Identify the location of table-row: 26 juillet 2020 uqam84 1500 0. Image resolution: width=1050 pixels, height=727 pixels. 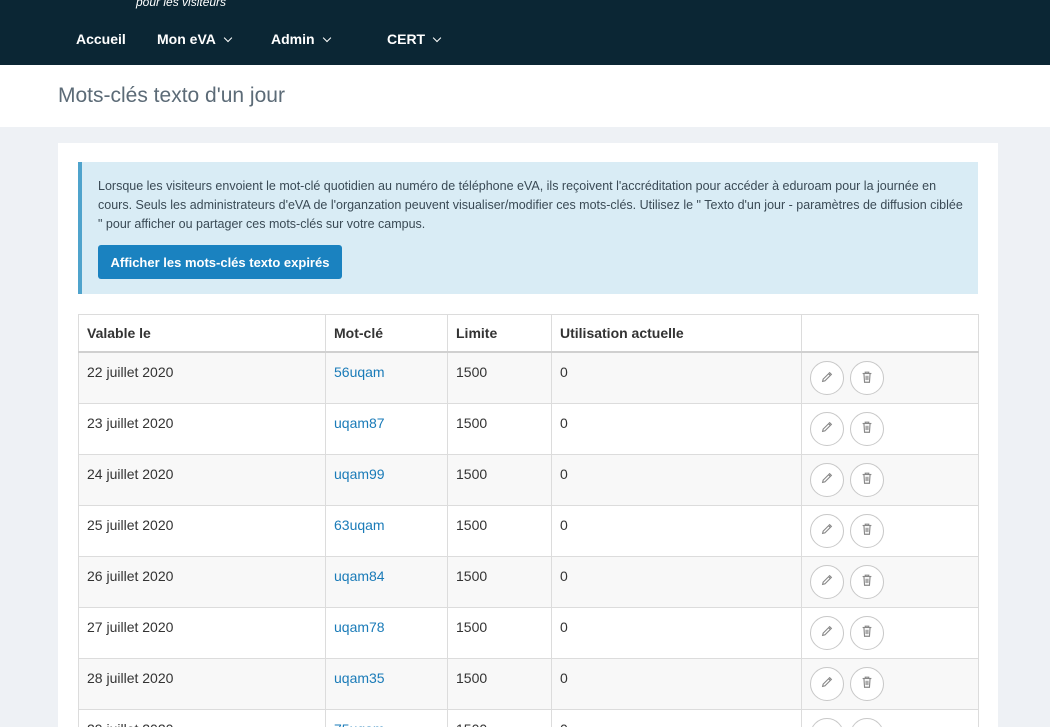
(528, 581).